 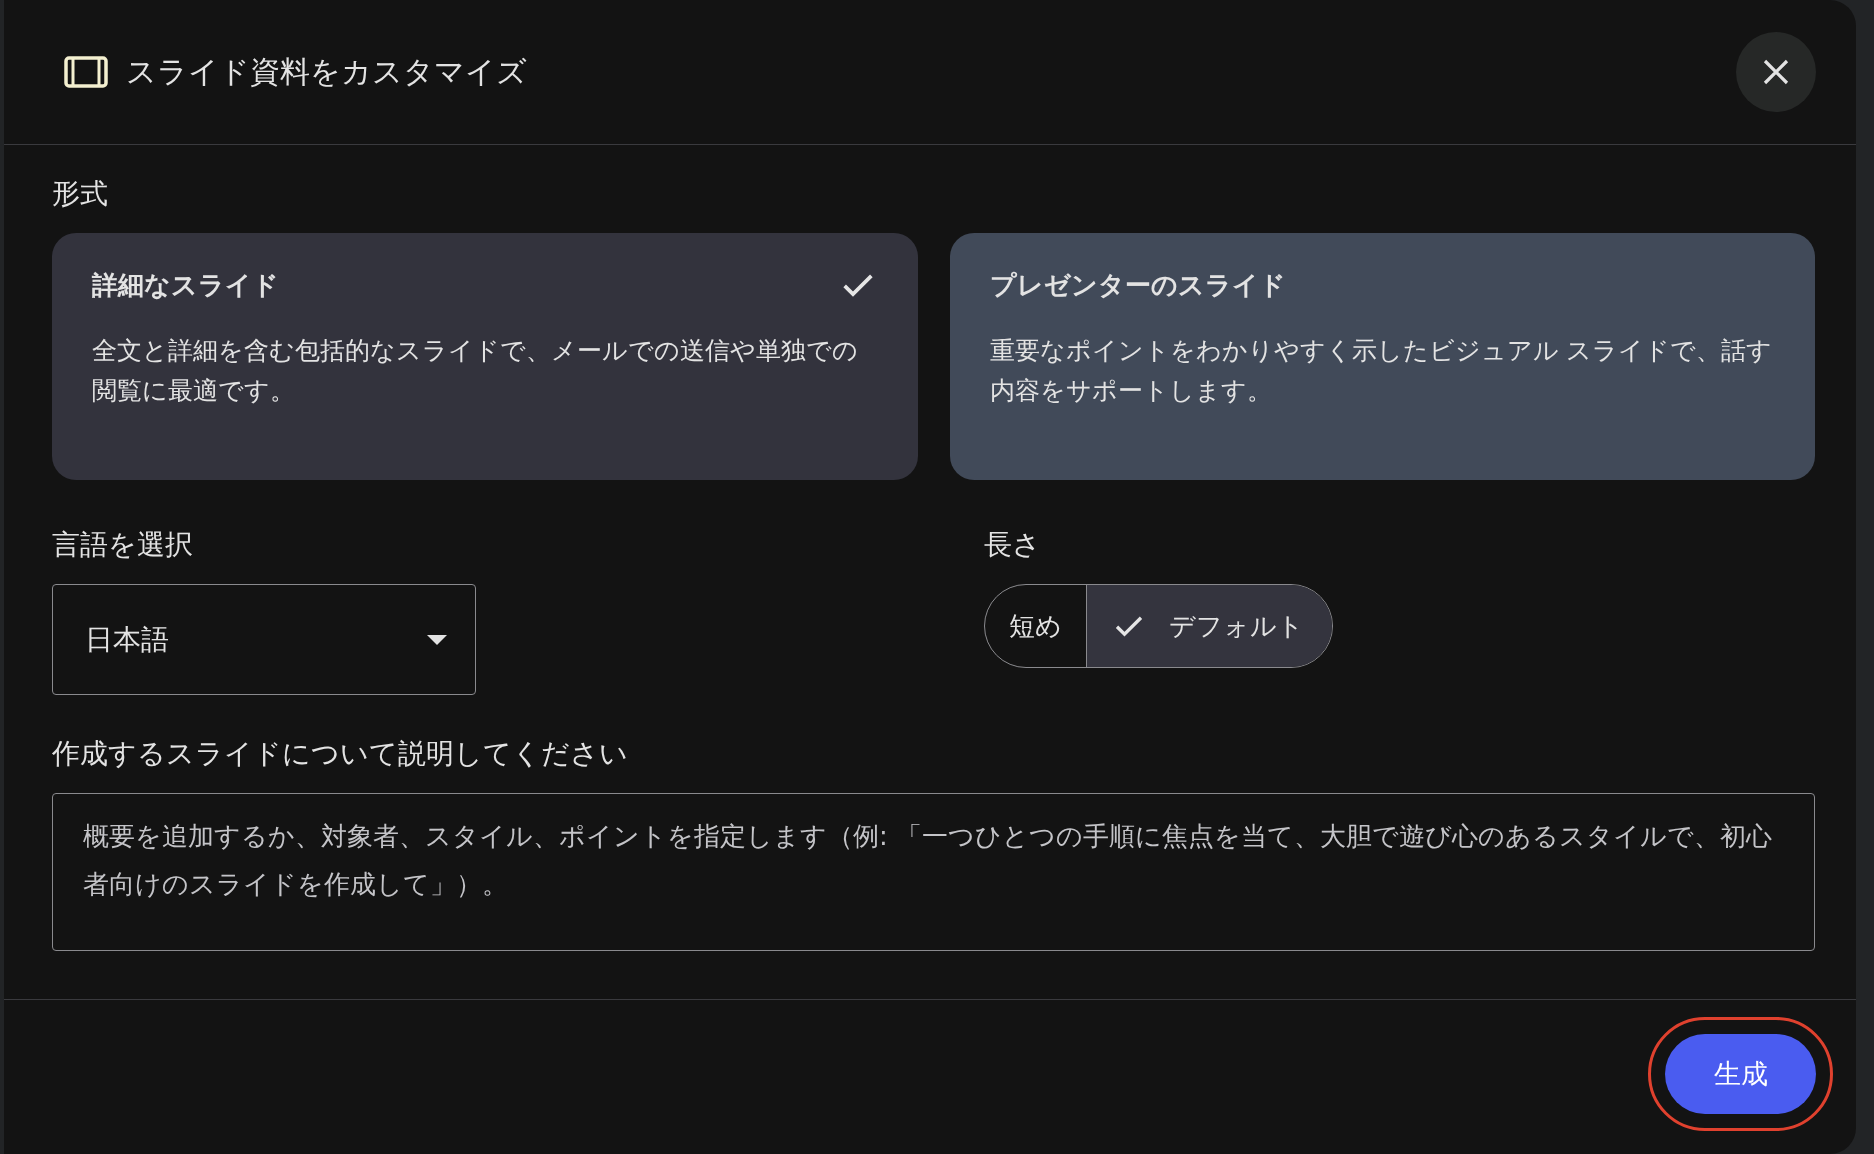 I want to click on format-card: 詳細なスライド 全文と詳細を含む包括的なスライドで、メールでの送信や単独での閲覧に最適です。, so click(x=485, y=356).